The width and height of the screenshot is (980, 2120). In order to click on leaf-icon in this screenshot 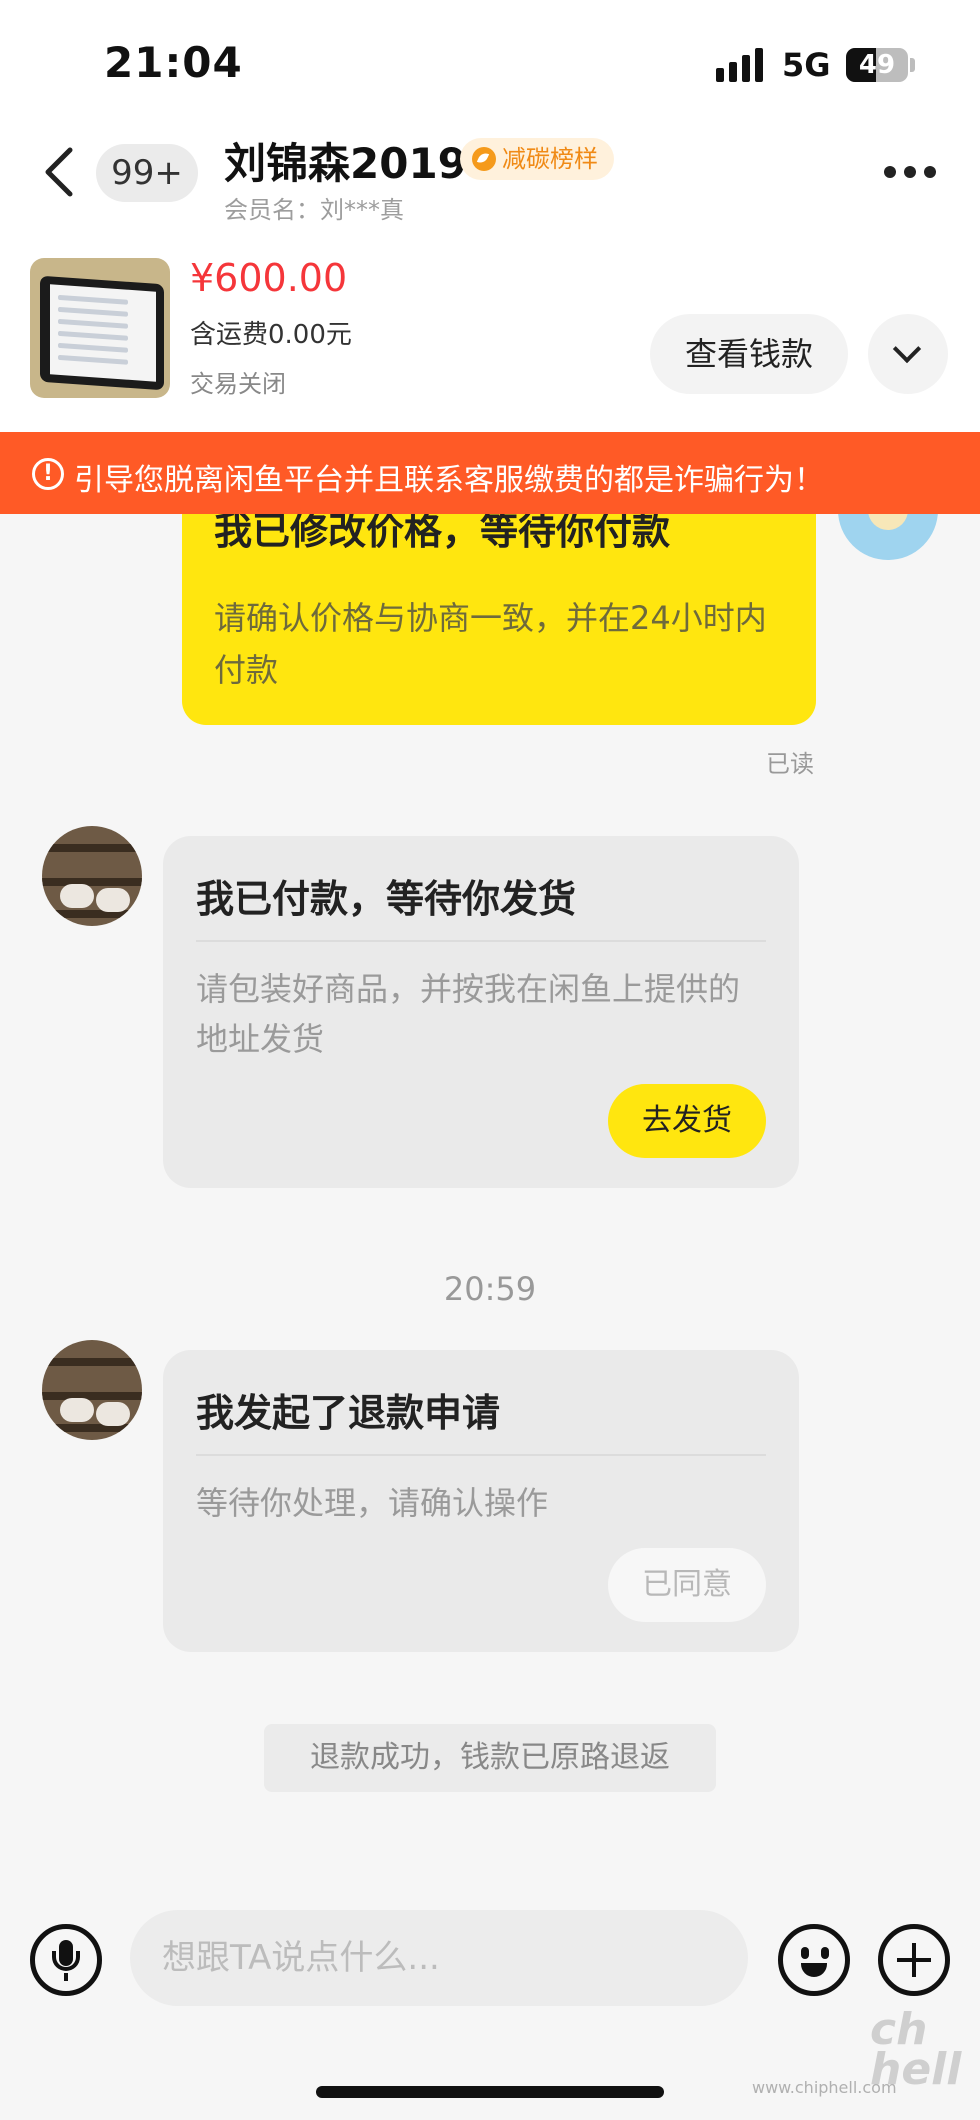, I will do `click(484, 159)`.